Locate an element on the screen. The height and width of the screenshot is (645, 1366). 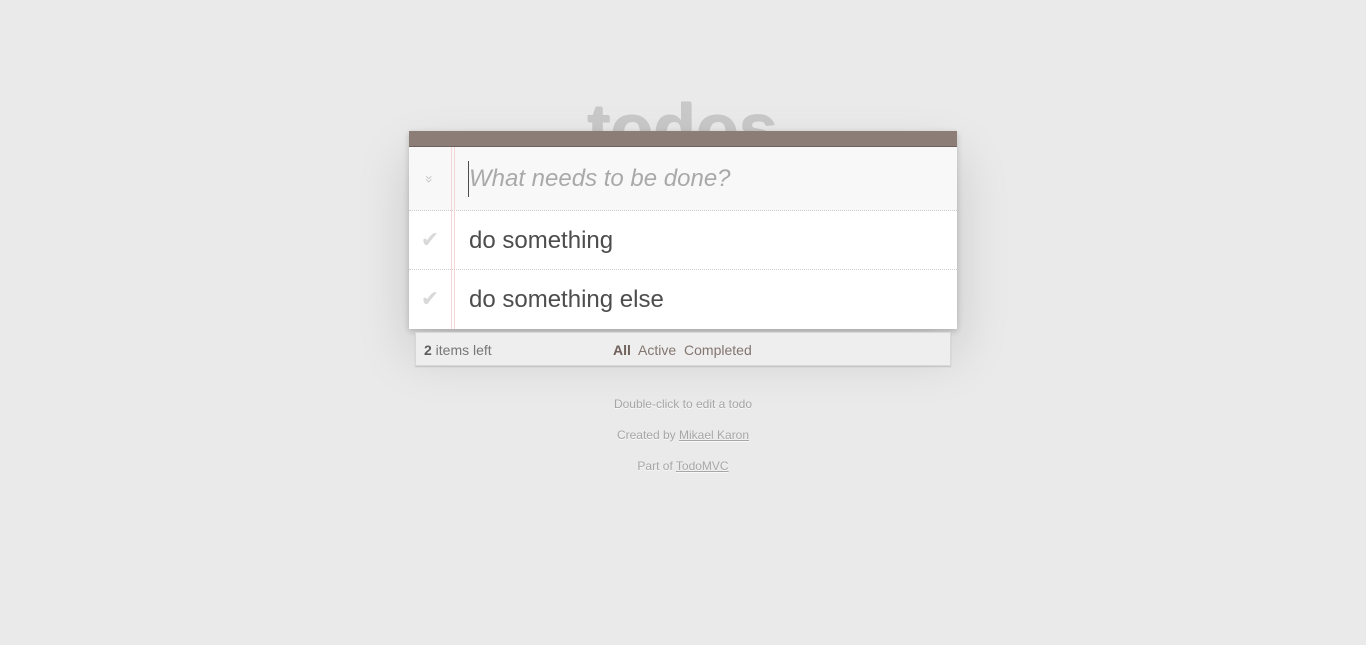
todo-label: do something is located at coordinates (541, 241).